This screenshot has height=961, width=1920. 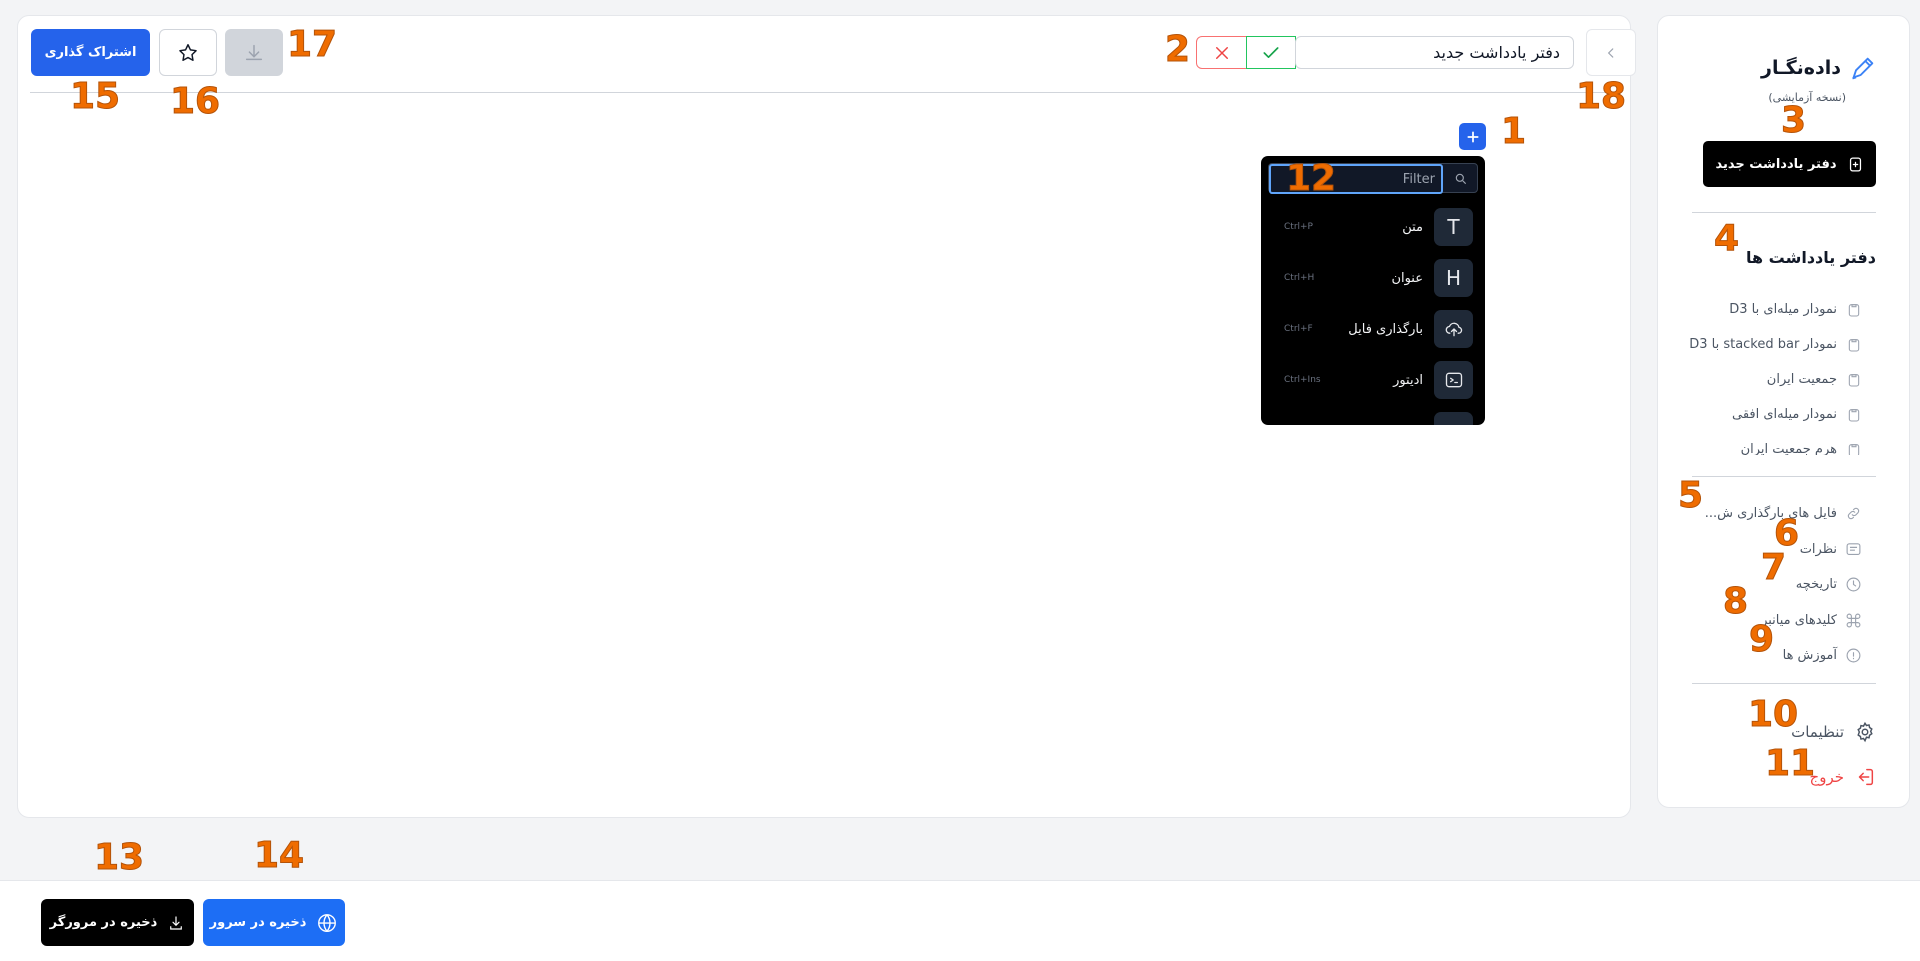 What do you see at coordinates (103, 922) in the screenshot?
I see `save-browser-label: ذخیره در مرورگر` at bounding box center [103, 922].